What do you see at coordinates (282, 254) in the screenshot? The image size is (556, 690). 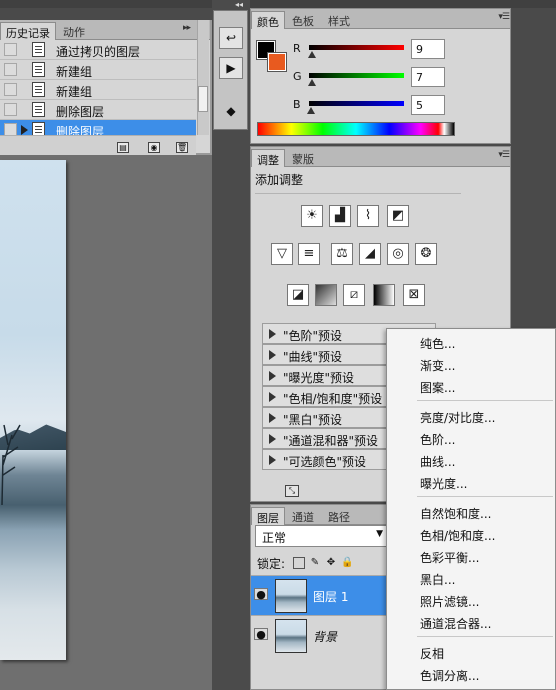 I see `vibrance-icon: ▽` at bounding box center [282, 254].